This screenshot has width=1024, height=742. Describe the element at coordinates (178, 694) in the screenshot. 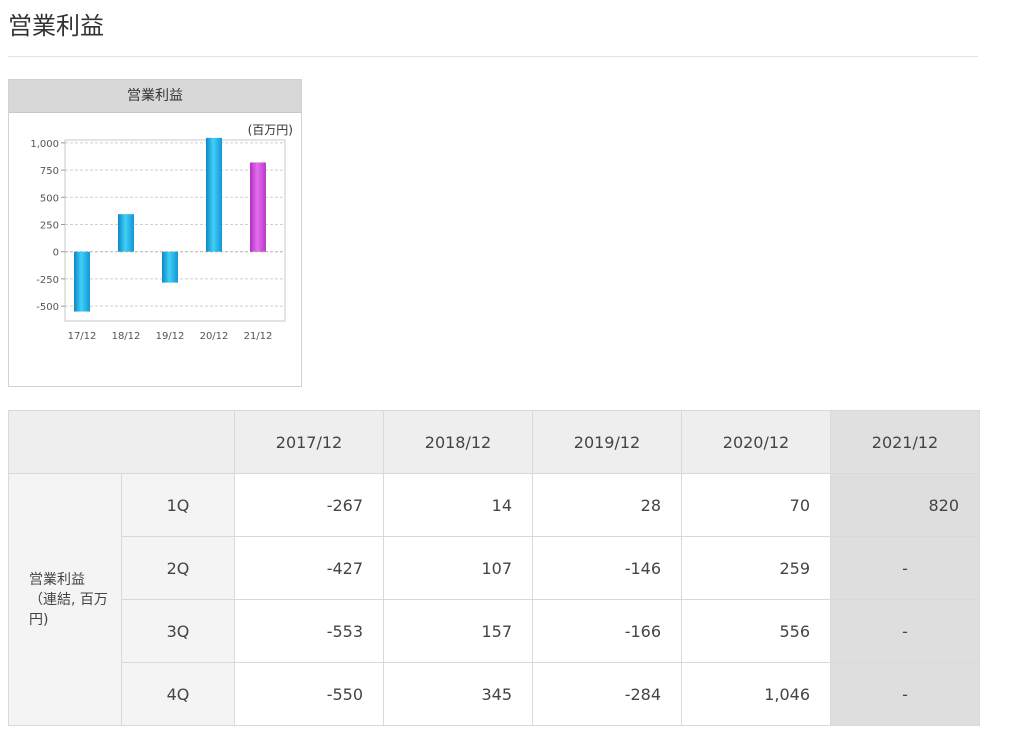

I see `quarter-label: 4Q` at that location.